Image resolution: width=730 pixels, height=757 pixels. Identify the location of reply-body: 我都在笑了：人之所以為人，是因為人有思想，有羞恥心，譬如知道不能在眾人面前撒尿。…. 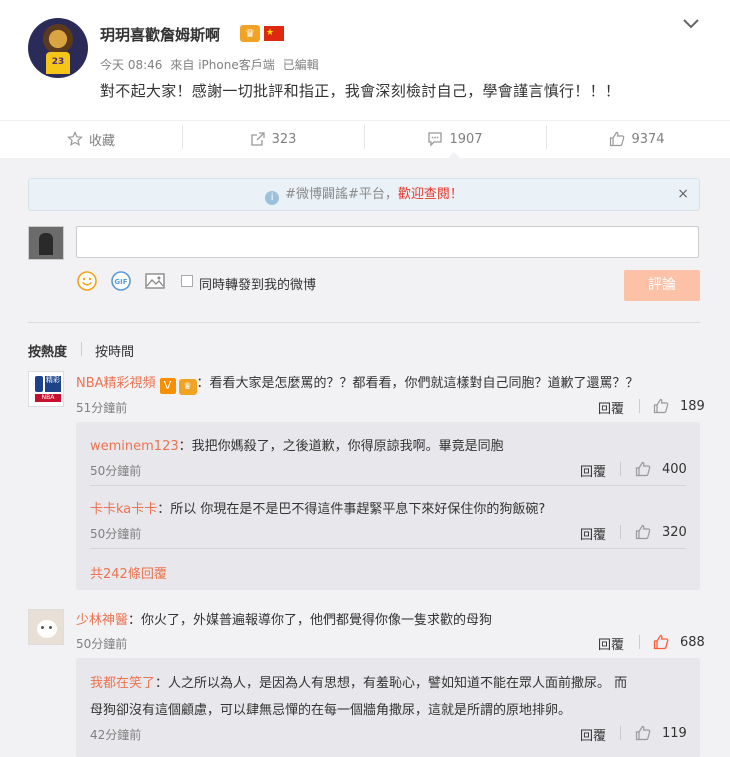
(358, 681).